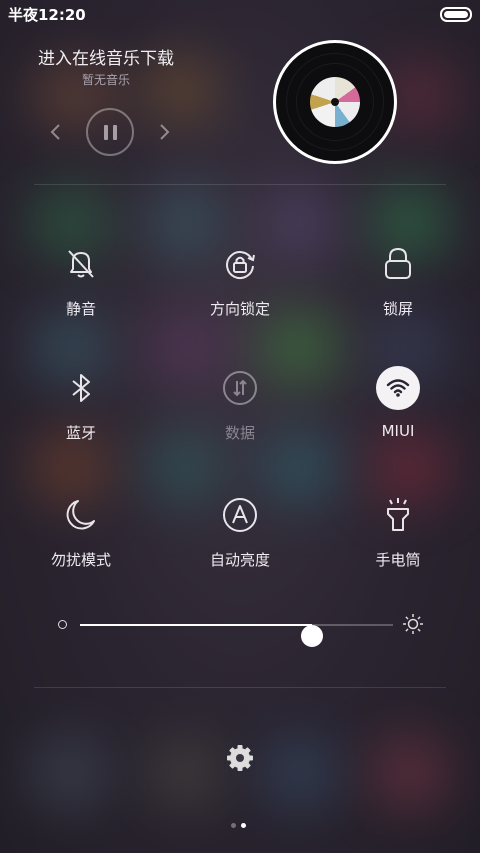 The height and width of the screenshot is (853, 480). Describe the element at coordinates (398, 514) in the screenshot. I see `flashlight-icon` at that location.